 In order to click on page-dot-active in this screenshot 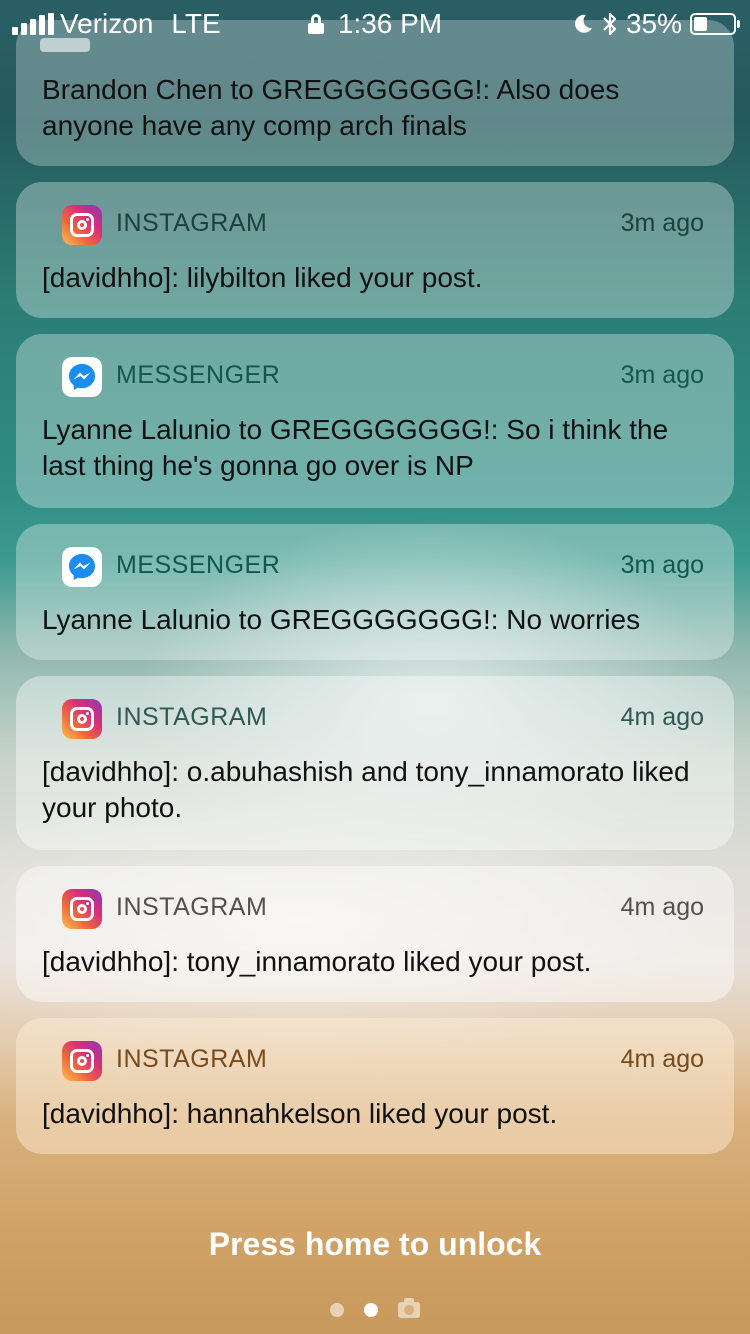, I will do `click(371, 1310)`.